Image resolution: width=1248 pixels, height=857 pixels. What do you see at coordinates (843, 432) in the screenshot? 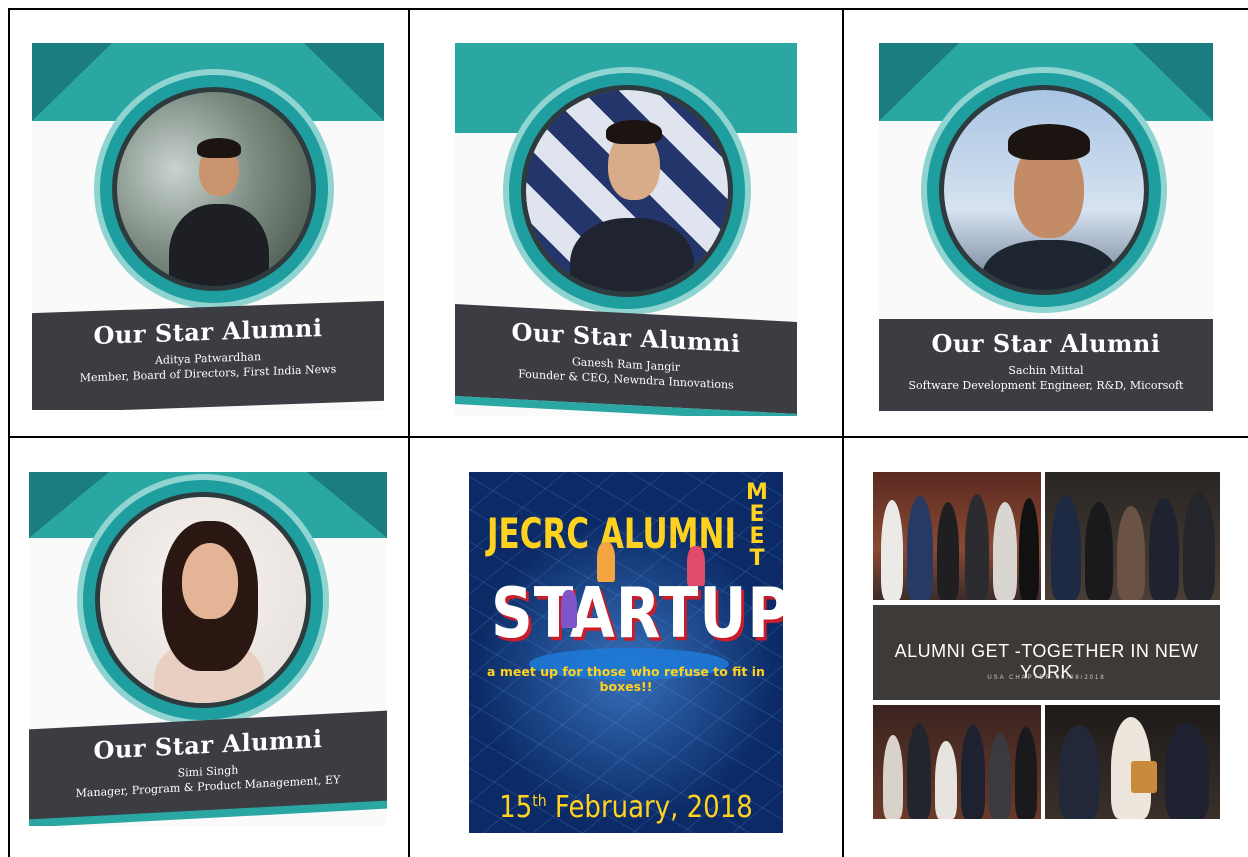
I see `grid-divider-v2` at bounding box center [843, 432].